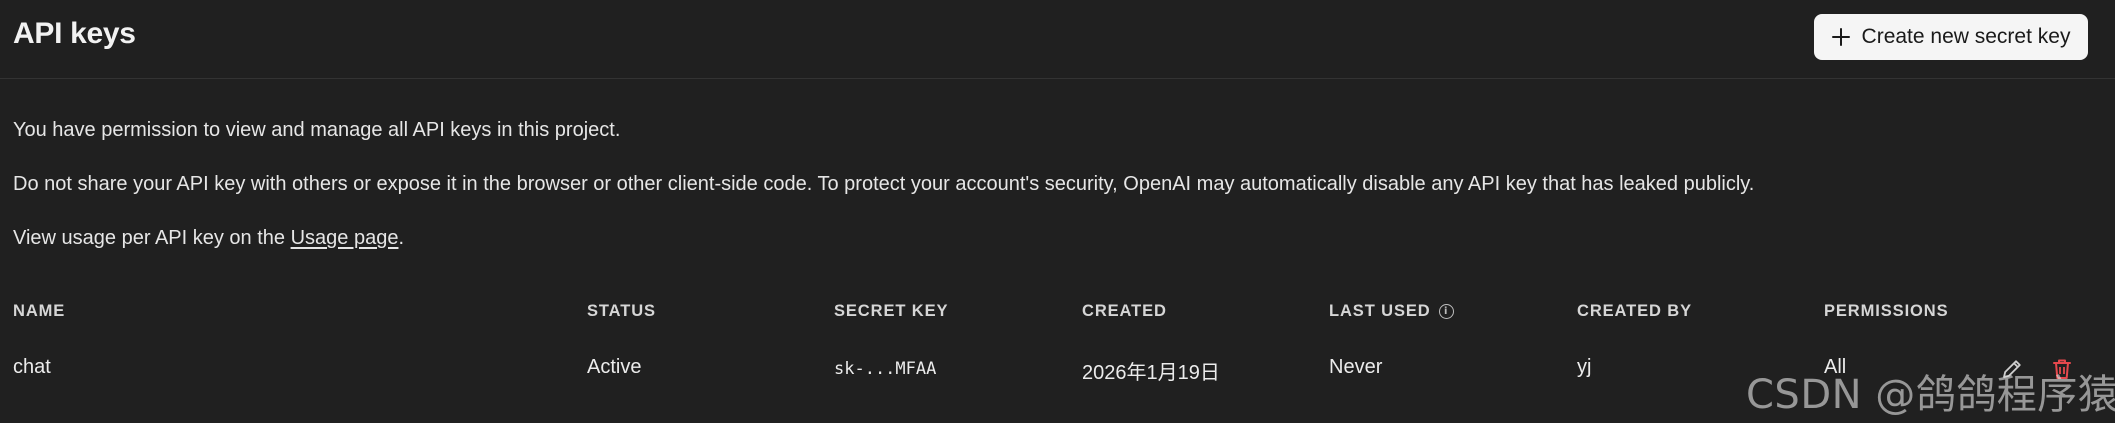 The width and height of the screenshot is (2115, 423). I want to click on create-new-secret-key-button: Create new secret key, so click(1951, 37).